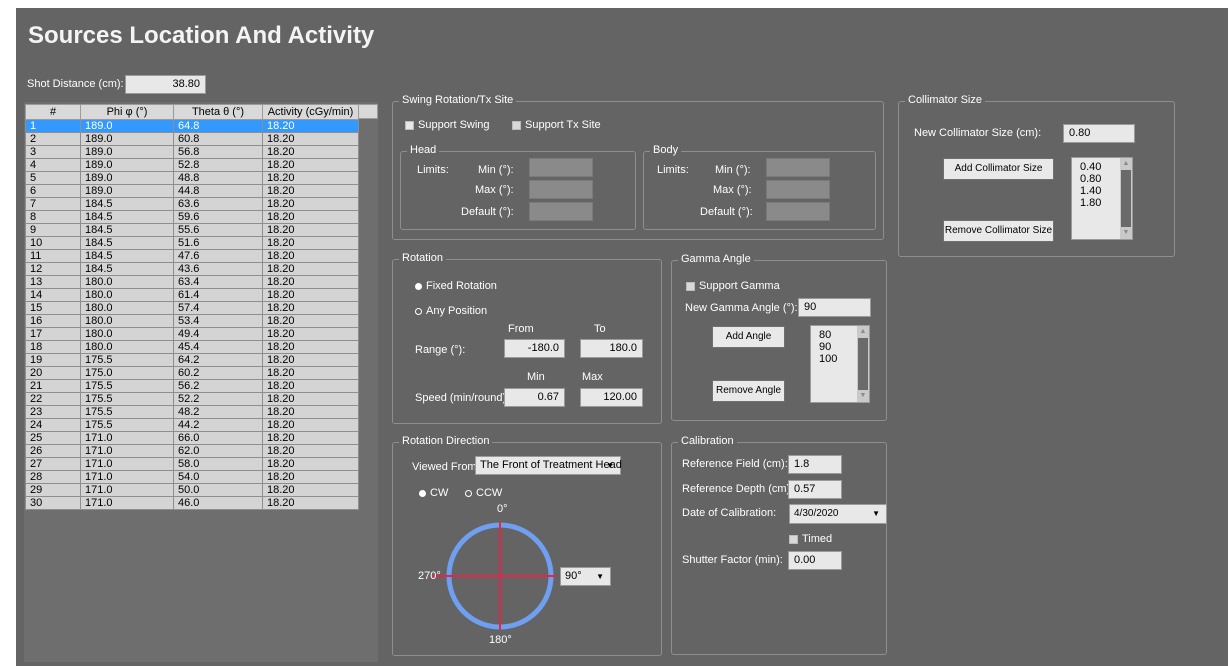 This screenshot has height=666, width=1229. Describe the element at coordinates (218, 139) in the screenshot. I see `cell-theta: 60.8` at that location.